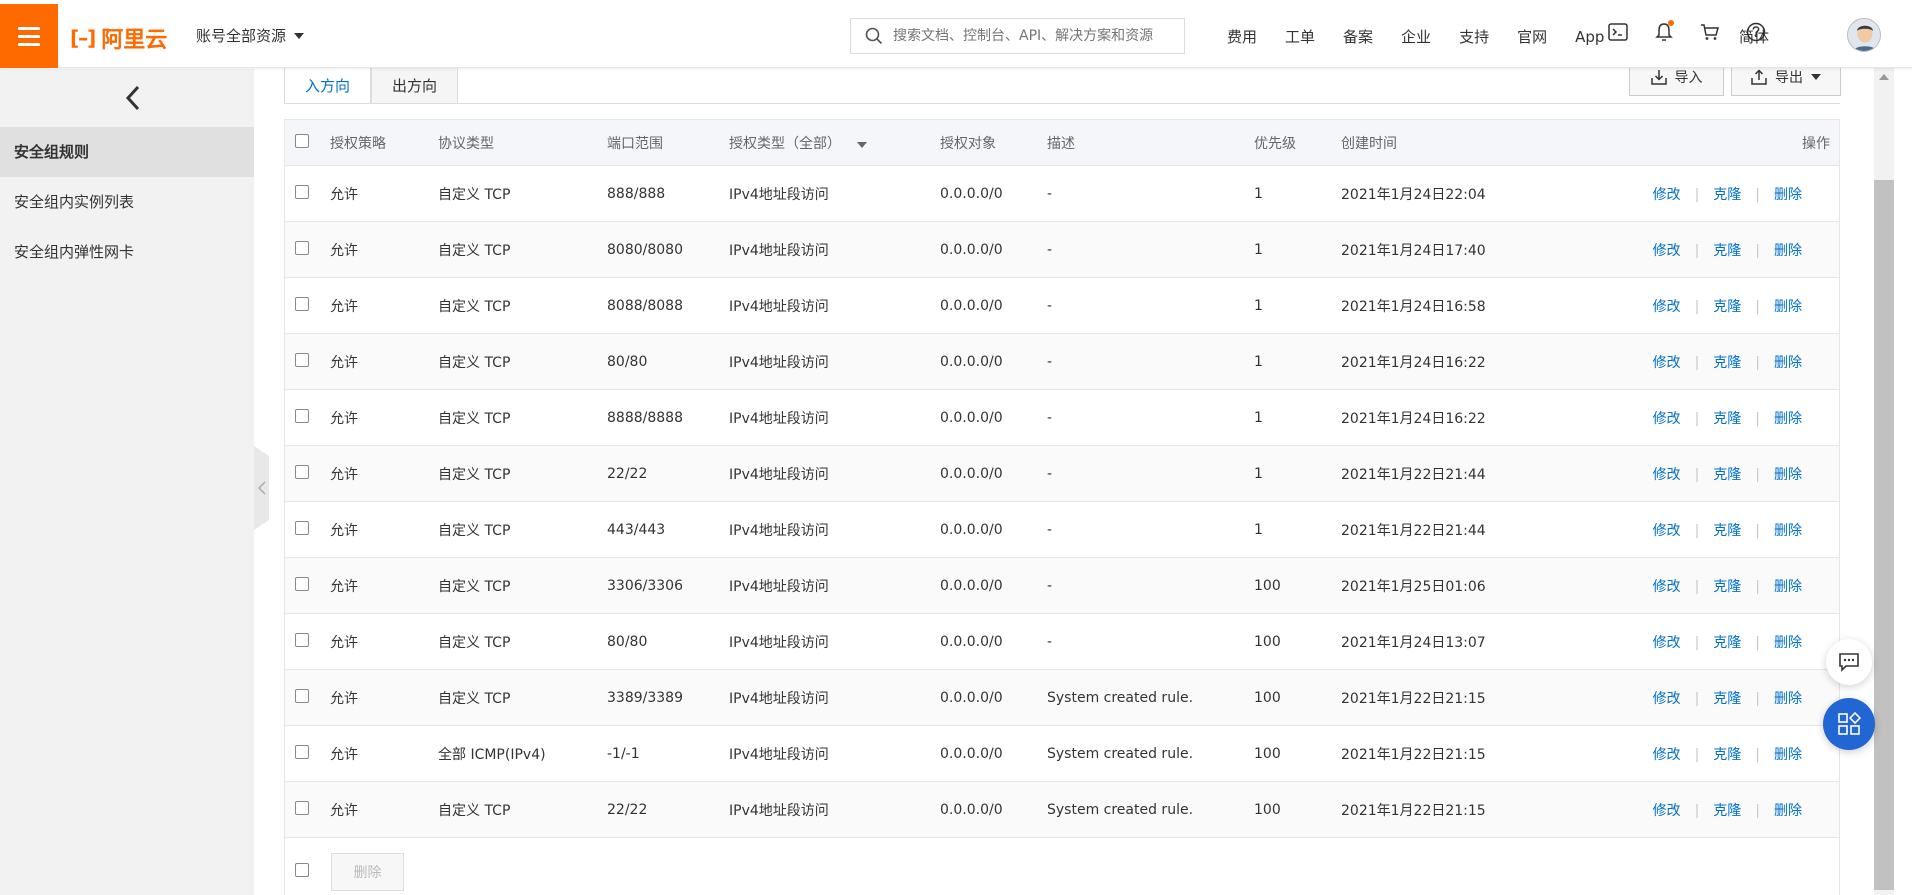 The height and width of the screenshot is (895, 1912). Describe the element at coordinates (302, 870) in the screenshot. I see `footer-select-all-checkbox` at that location.